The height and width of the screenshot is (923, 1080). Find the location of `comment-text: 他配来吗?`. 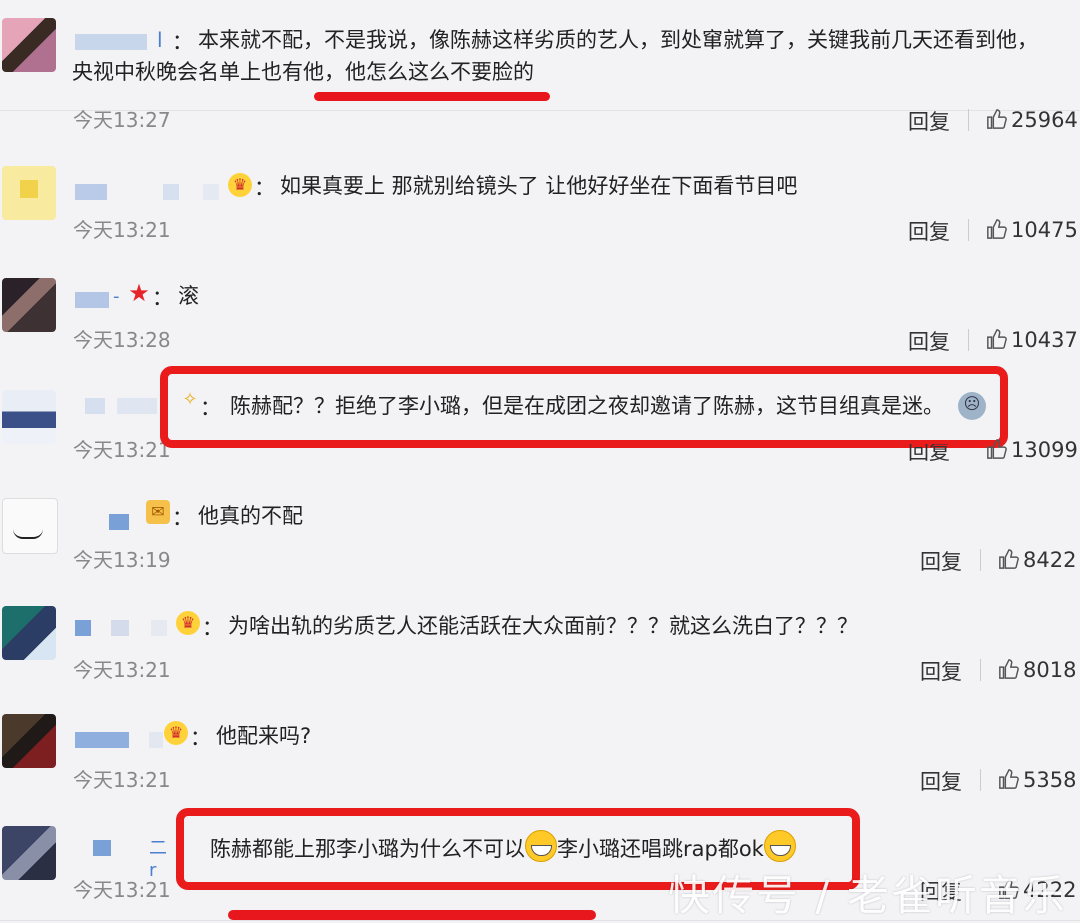

comment-text: 他配来吗? is located at coordinates (264, 736).